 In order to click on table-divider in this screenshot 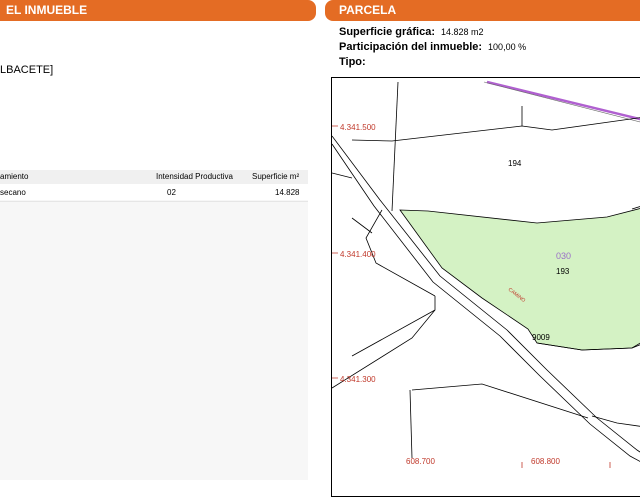, I will do `click(154, 201)`.